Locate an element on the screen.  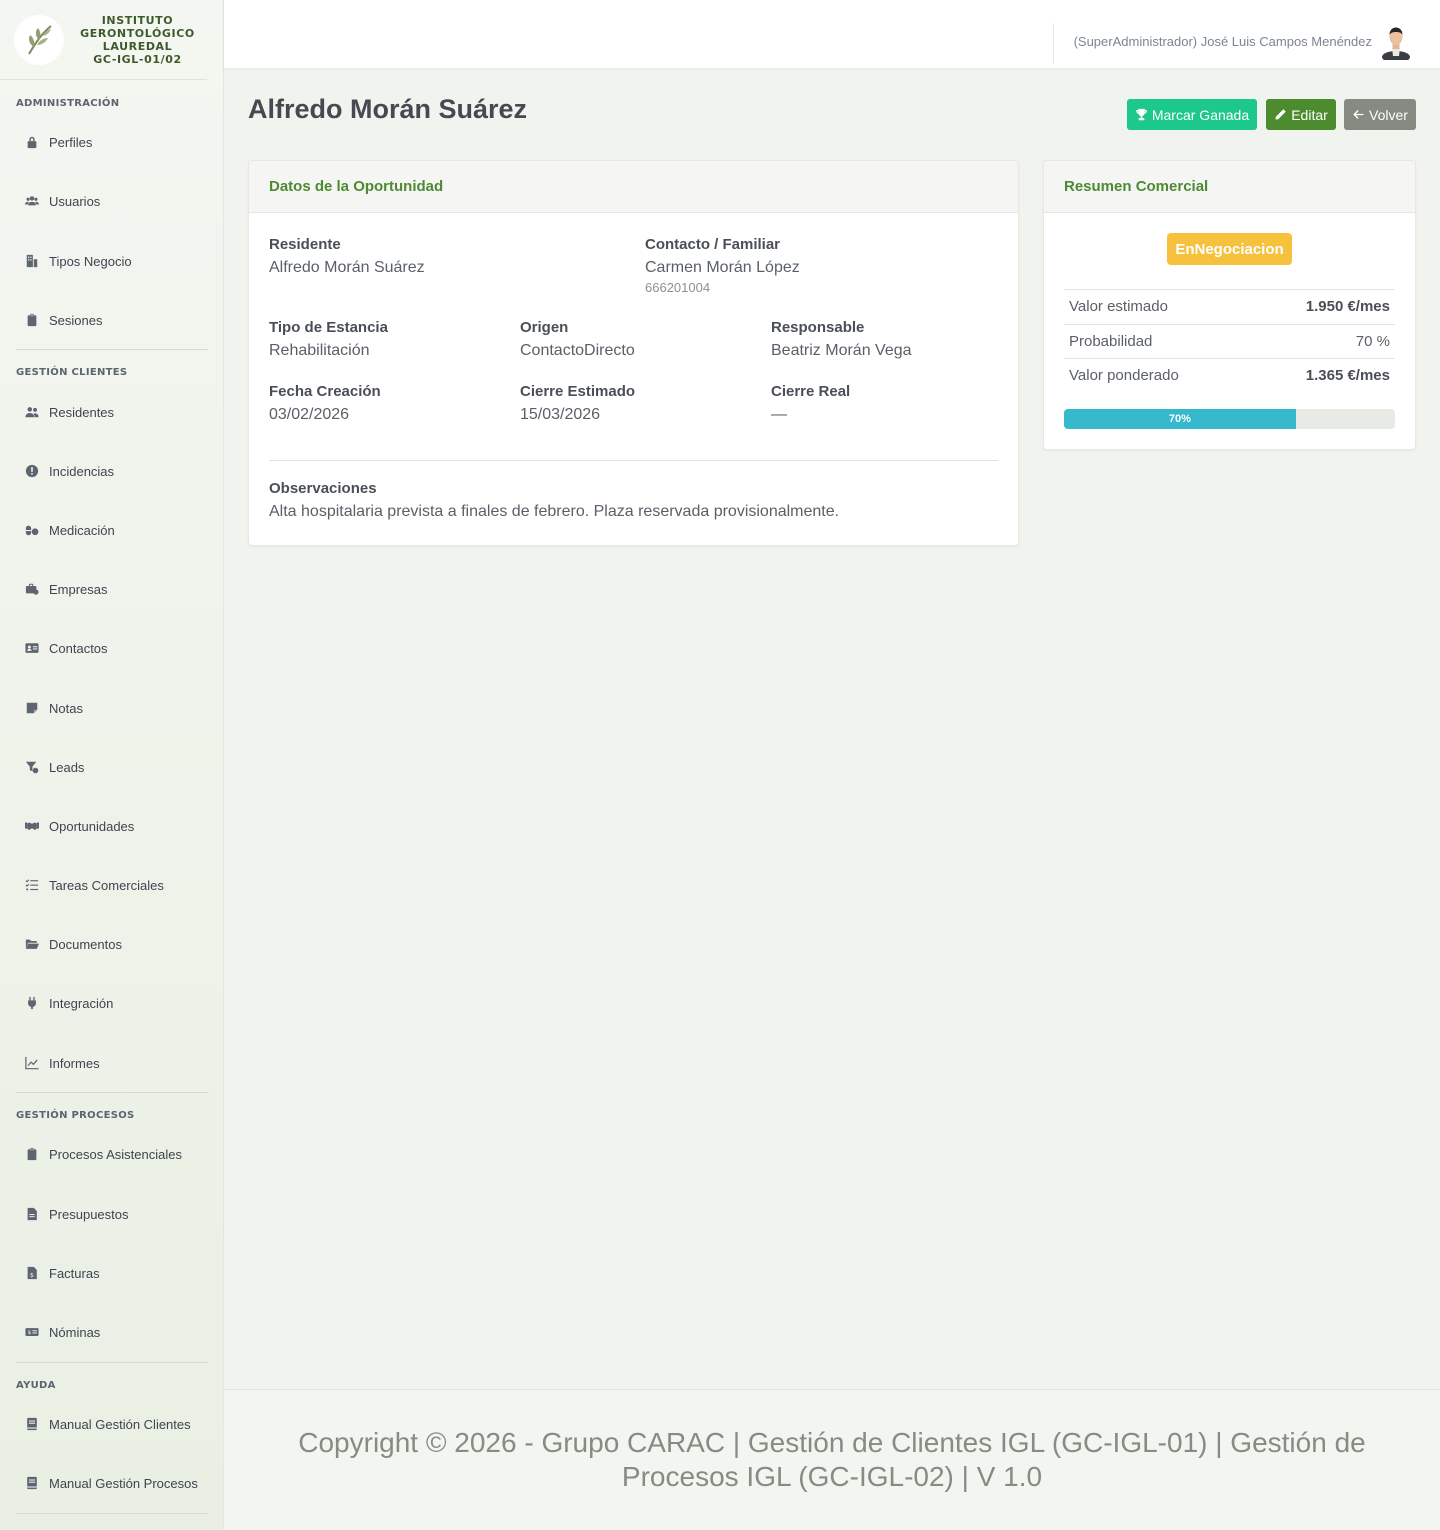
field-owner: Responsable Beatriz Morán Vega is located at coordinates (841, 339).